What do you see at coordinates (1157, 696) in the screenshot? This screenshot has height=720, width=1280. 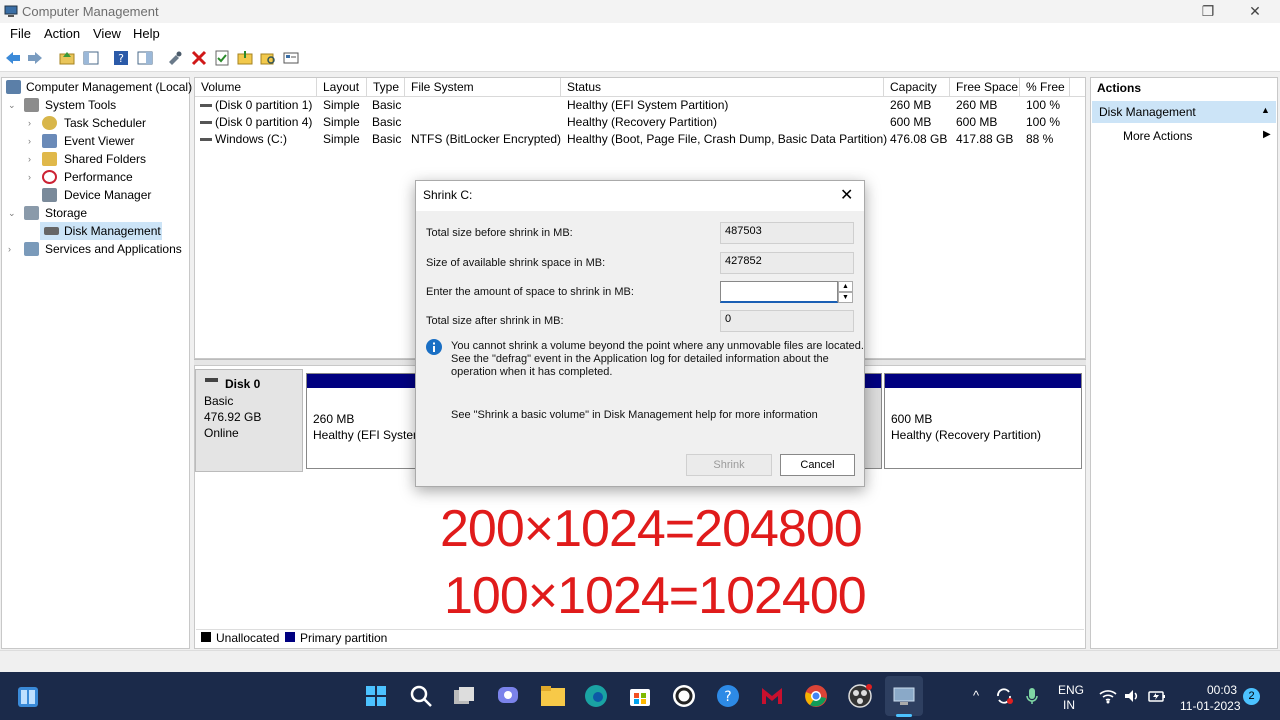 I see `battery-icon` at bounding box center [1157, 696].